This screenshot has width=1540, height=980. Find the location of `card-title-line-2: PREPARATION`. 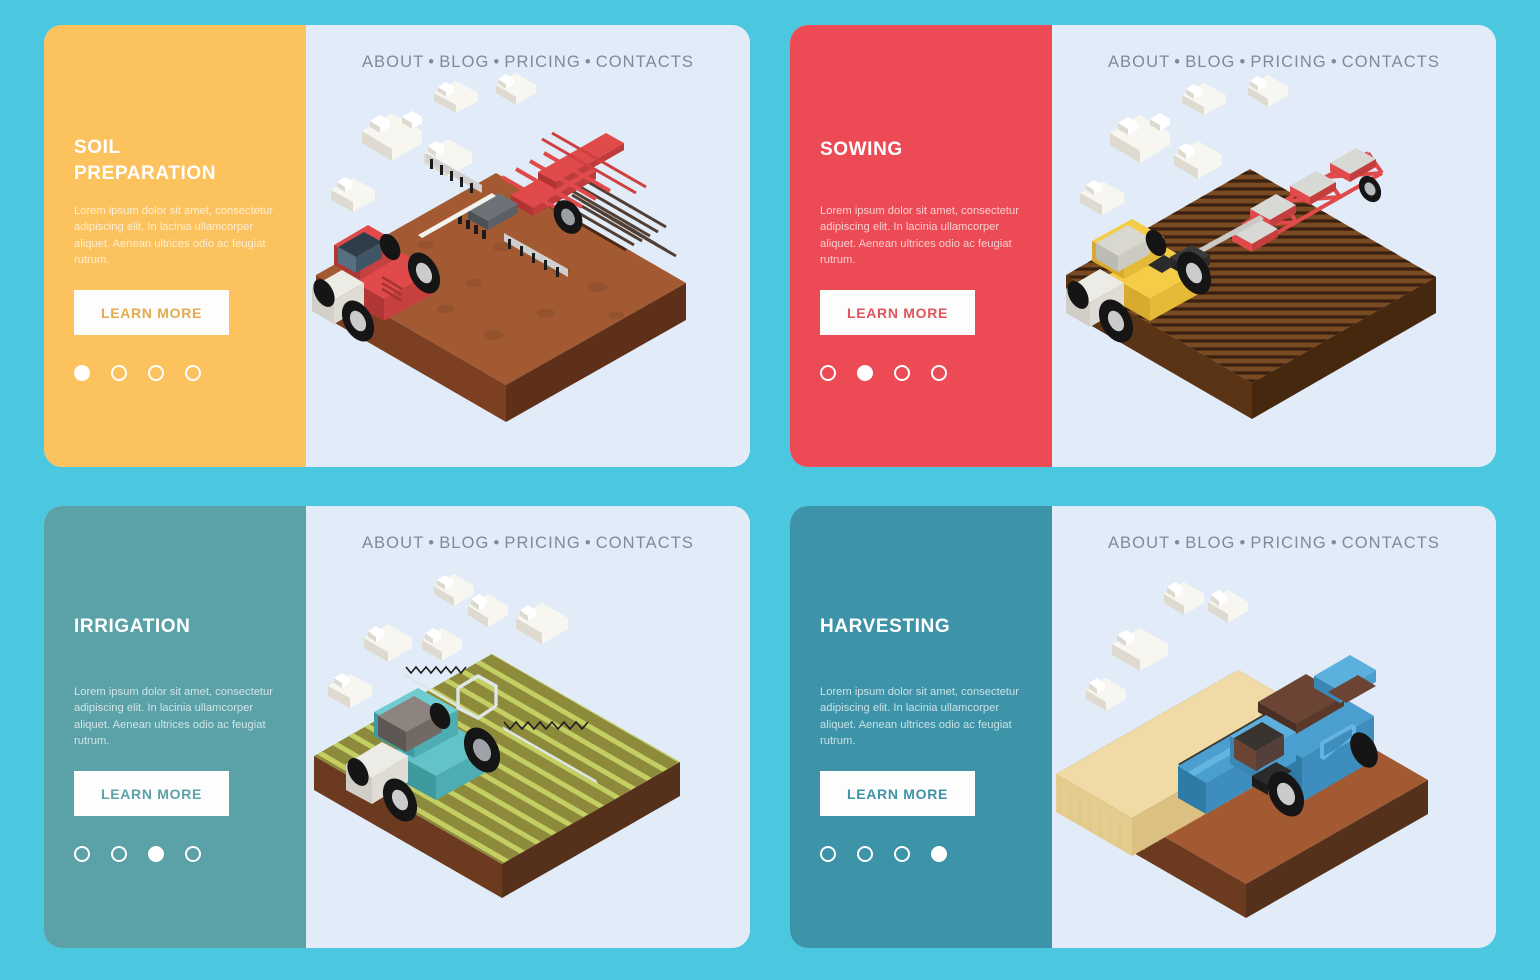

card-title-line-2: PREPARATION is located at coordinates (145, 173).